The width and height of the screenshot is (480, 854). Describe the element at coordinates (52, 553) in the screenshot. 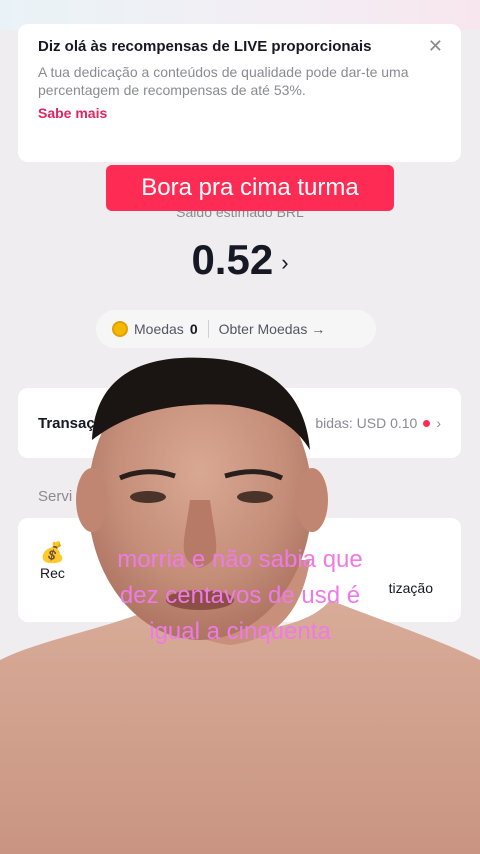

I see `money-bag-icon: 💰` at that location.